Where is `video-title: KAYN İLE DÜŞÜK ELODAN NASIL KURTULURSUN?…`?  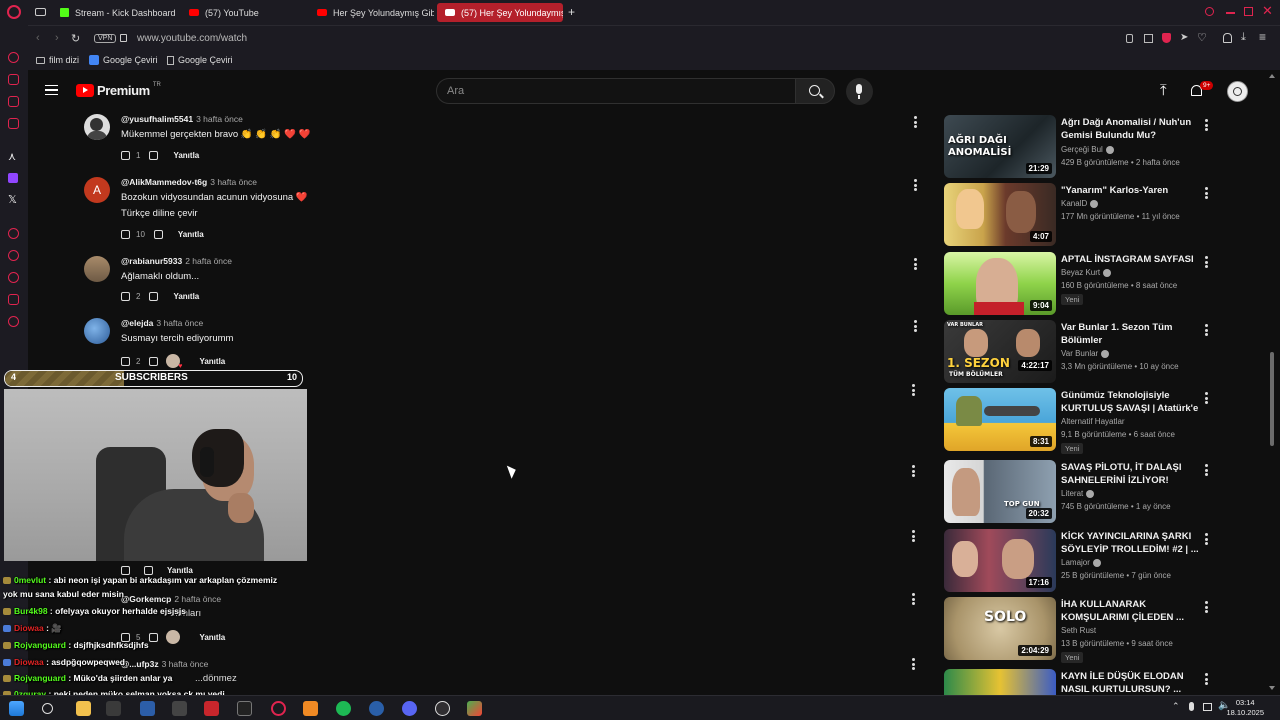
video-title: KAYN İLE DÜŞÜK ELODAN NASIL KURTULURSUN?… is located at coordinates (1131, 682).